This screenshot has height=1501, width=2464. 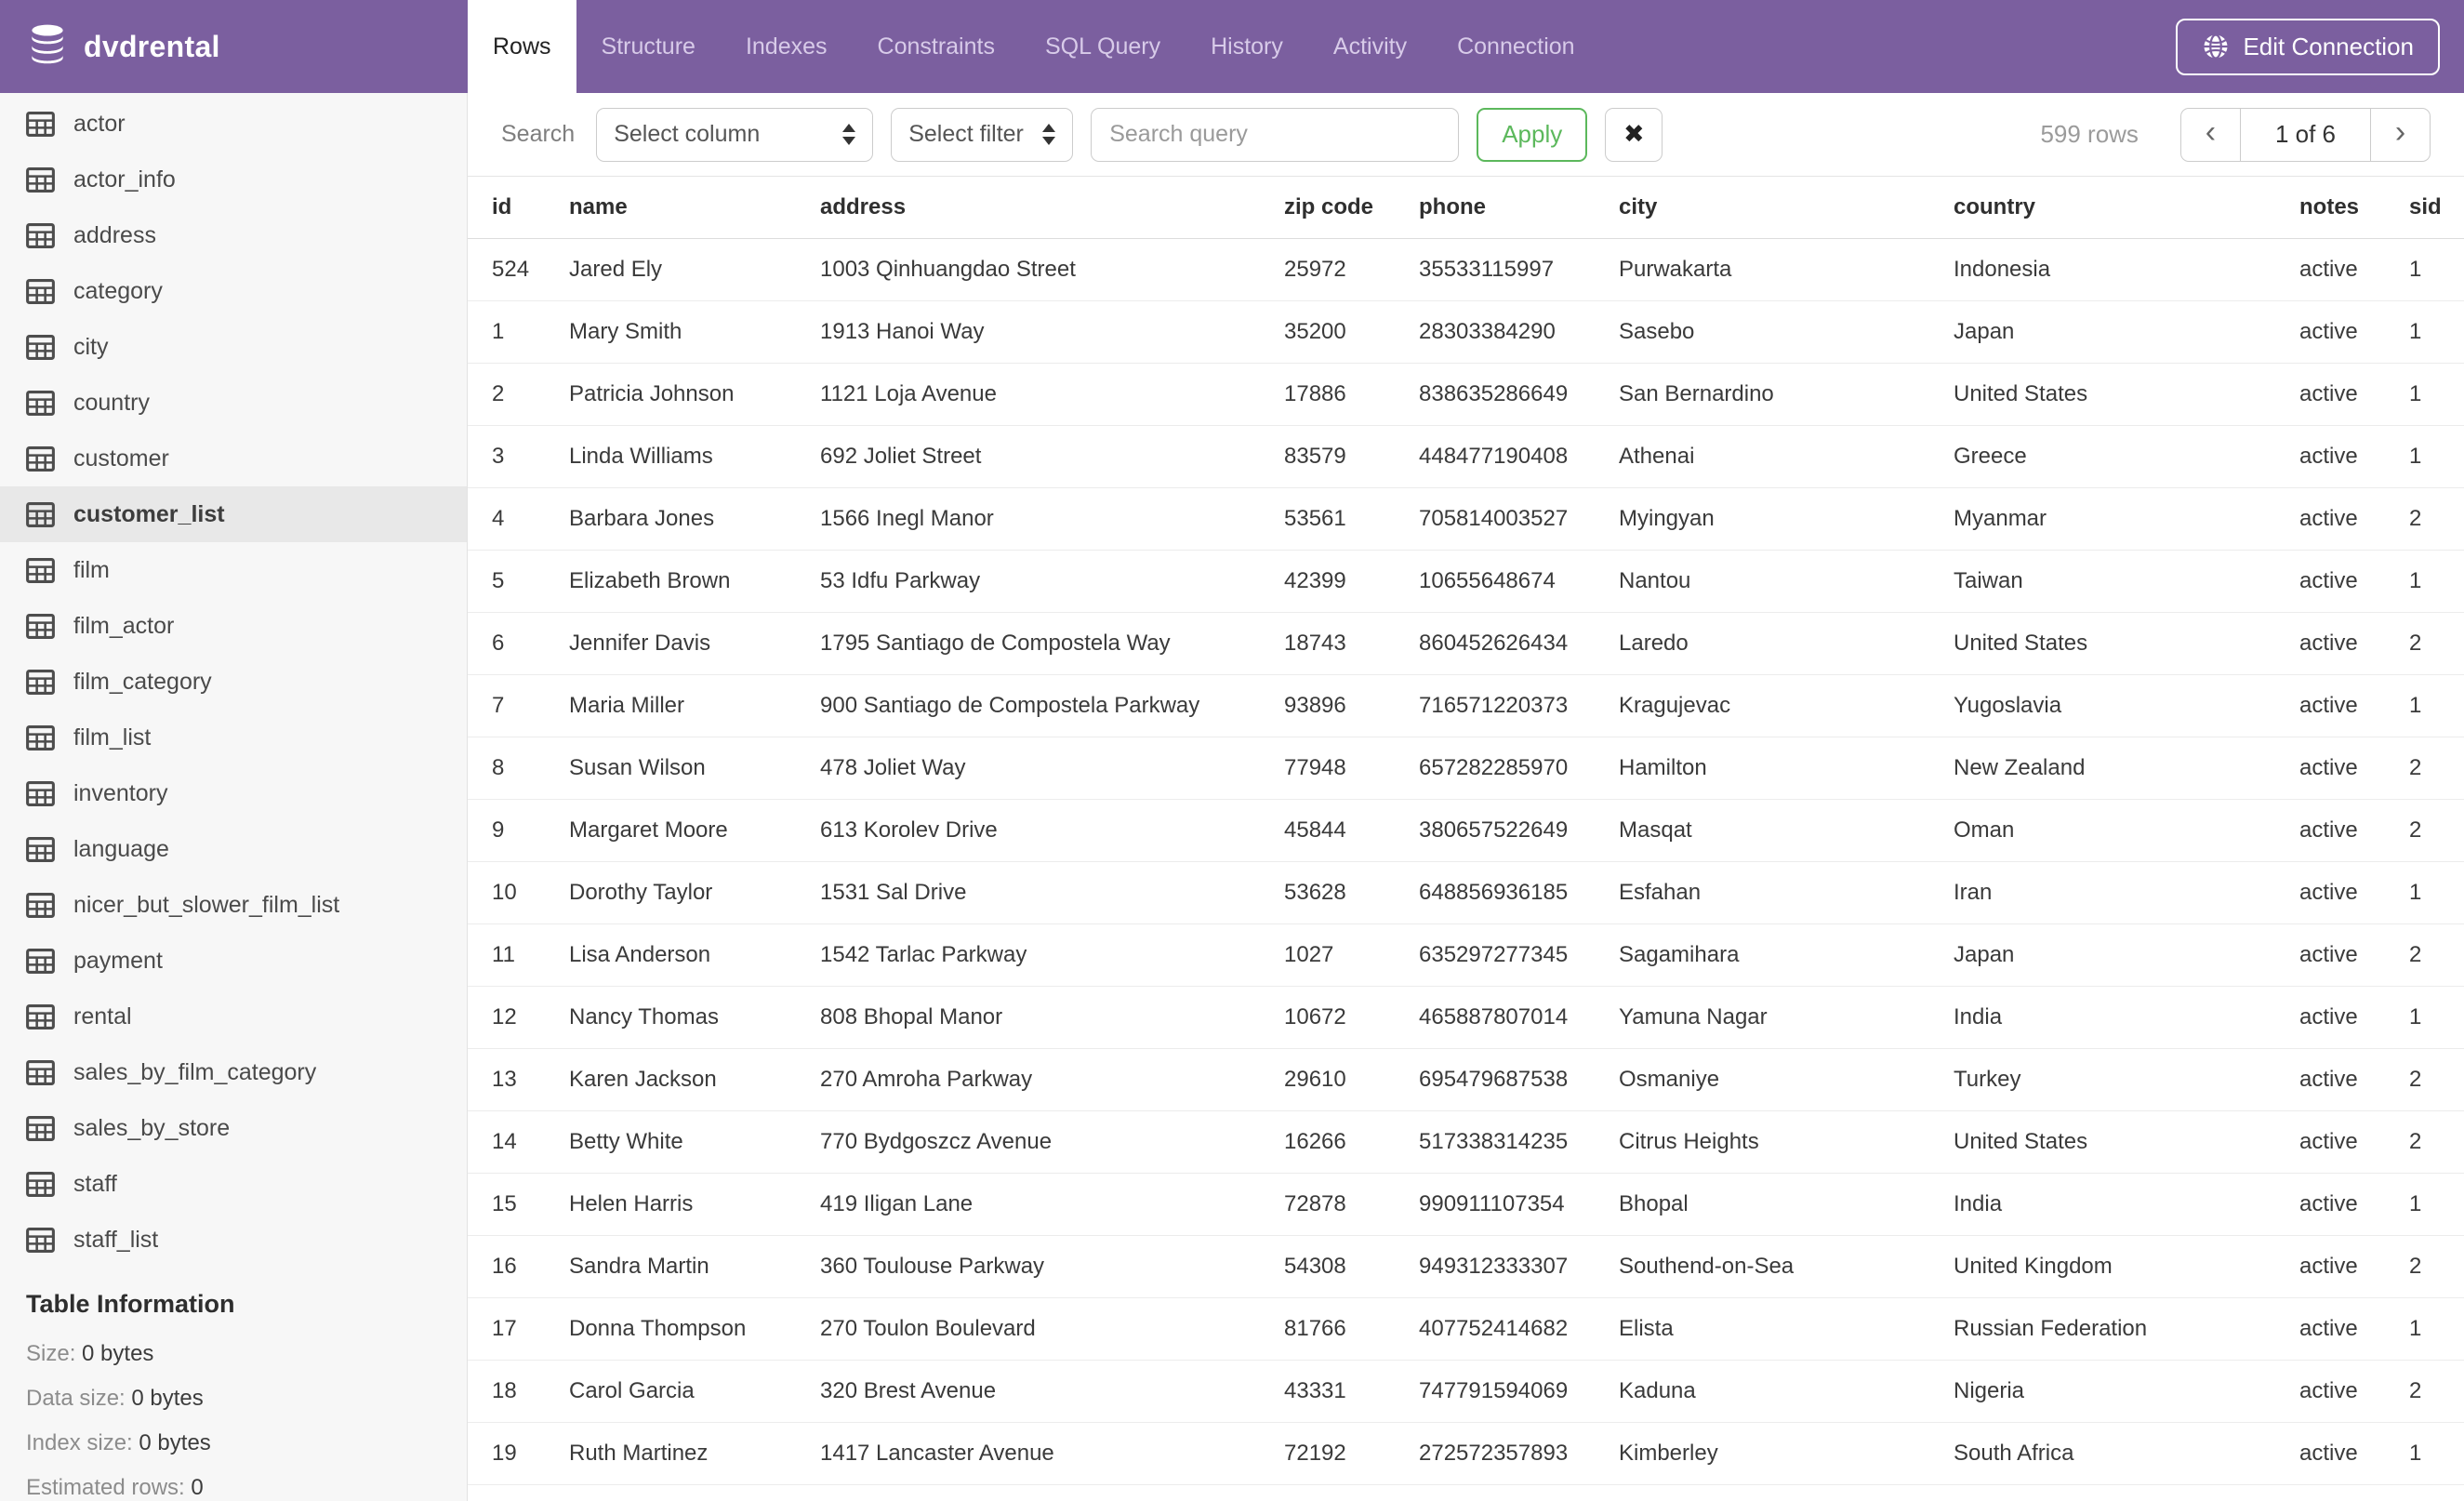 I want to click on sidebar-item-actor: actor, so click(x=233, y=124).